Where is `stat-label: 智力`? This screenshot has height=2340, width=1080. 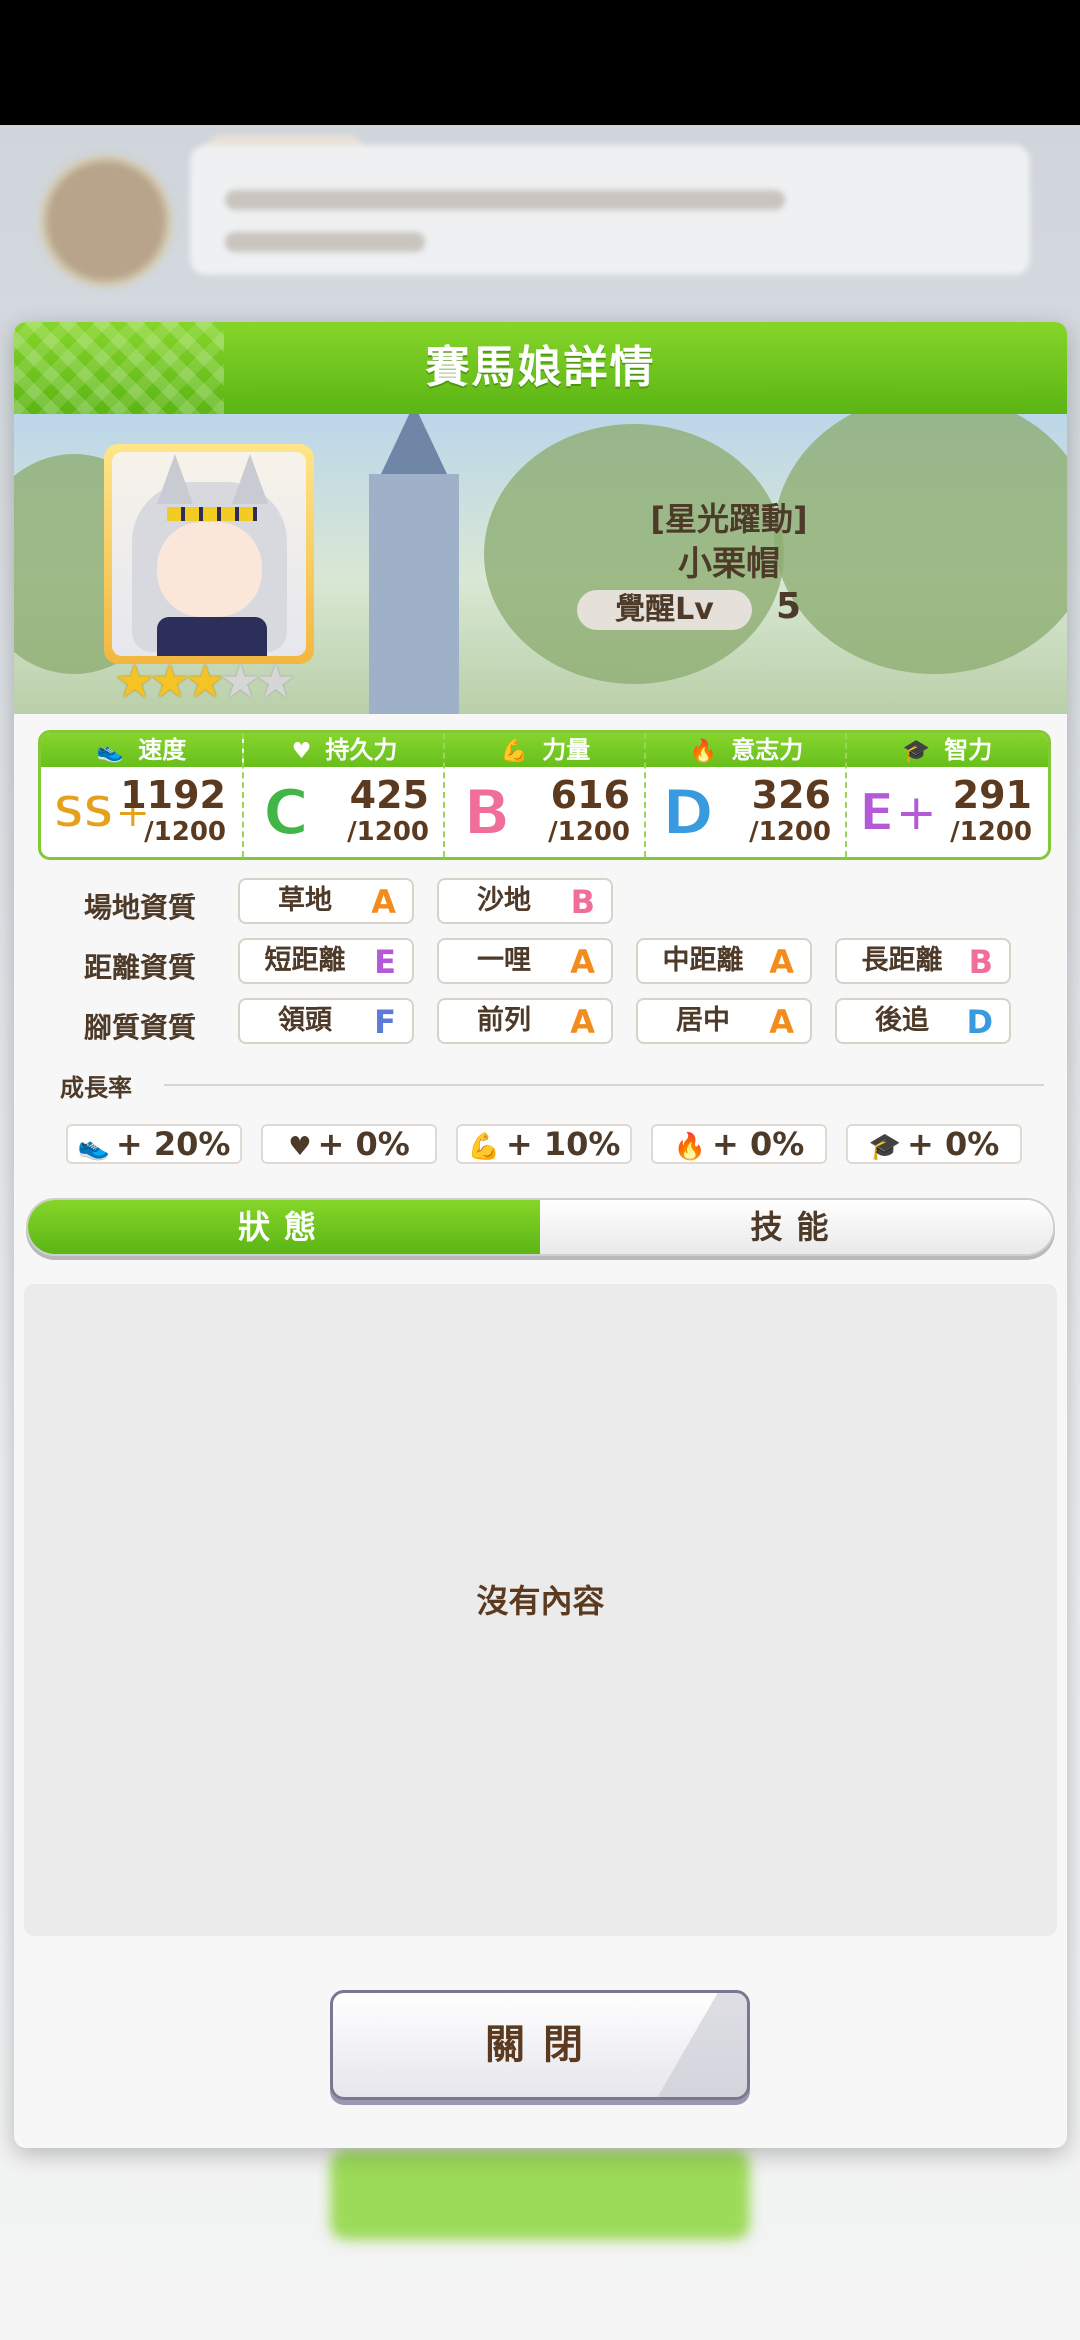 stat-label: 智力 is located at coordinates (968, 750).